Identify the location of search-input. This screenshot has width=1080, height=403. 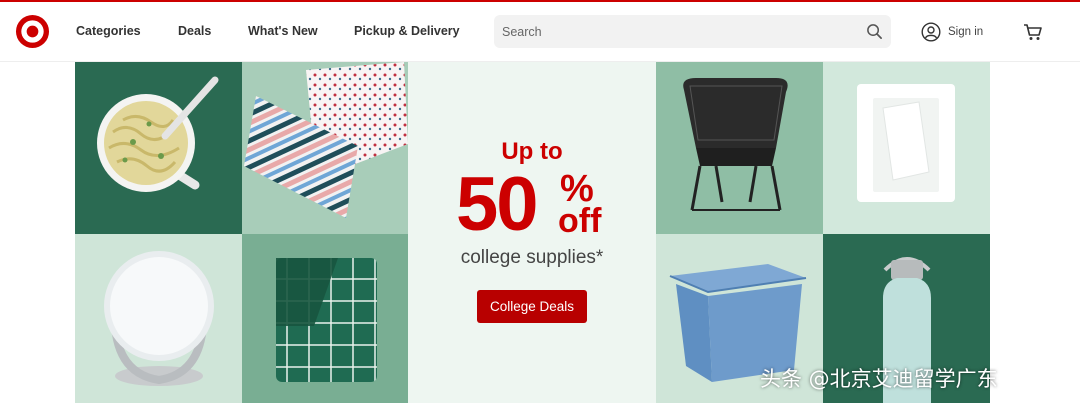
(674, 31).